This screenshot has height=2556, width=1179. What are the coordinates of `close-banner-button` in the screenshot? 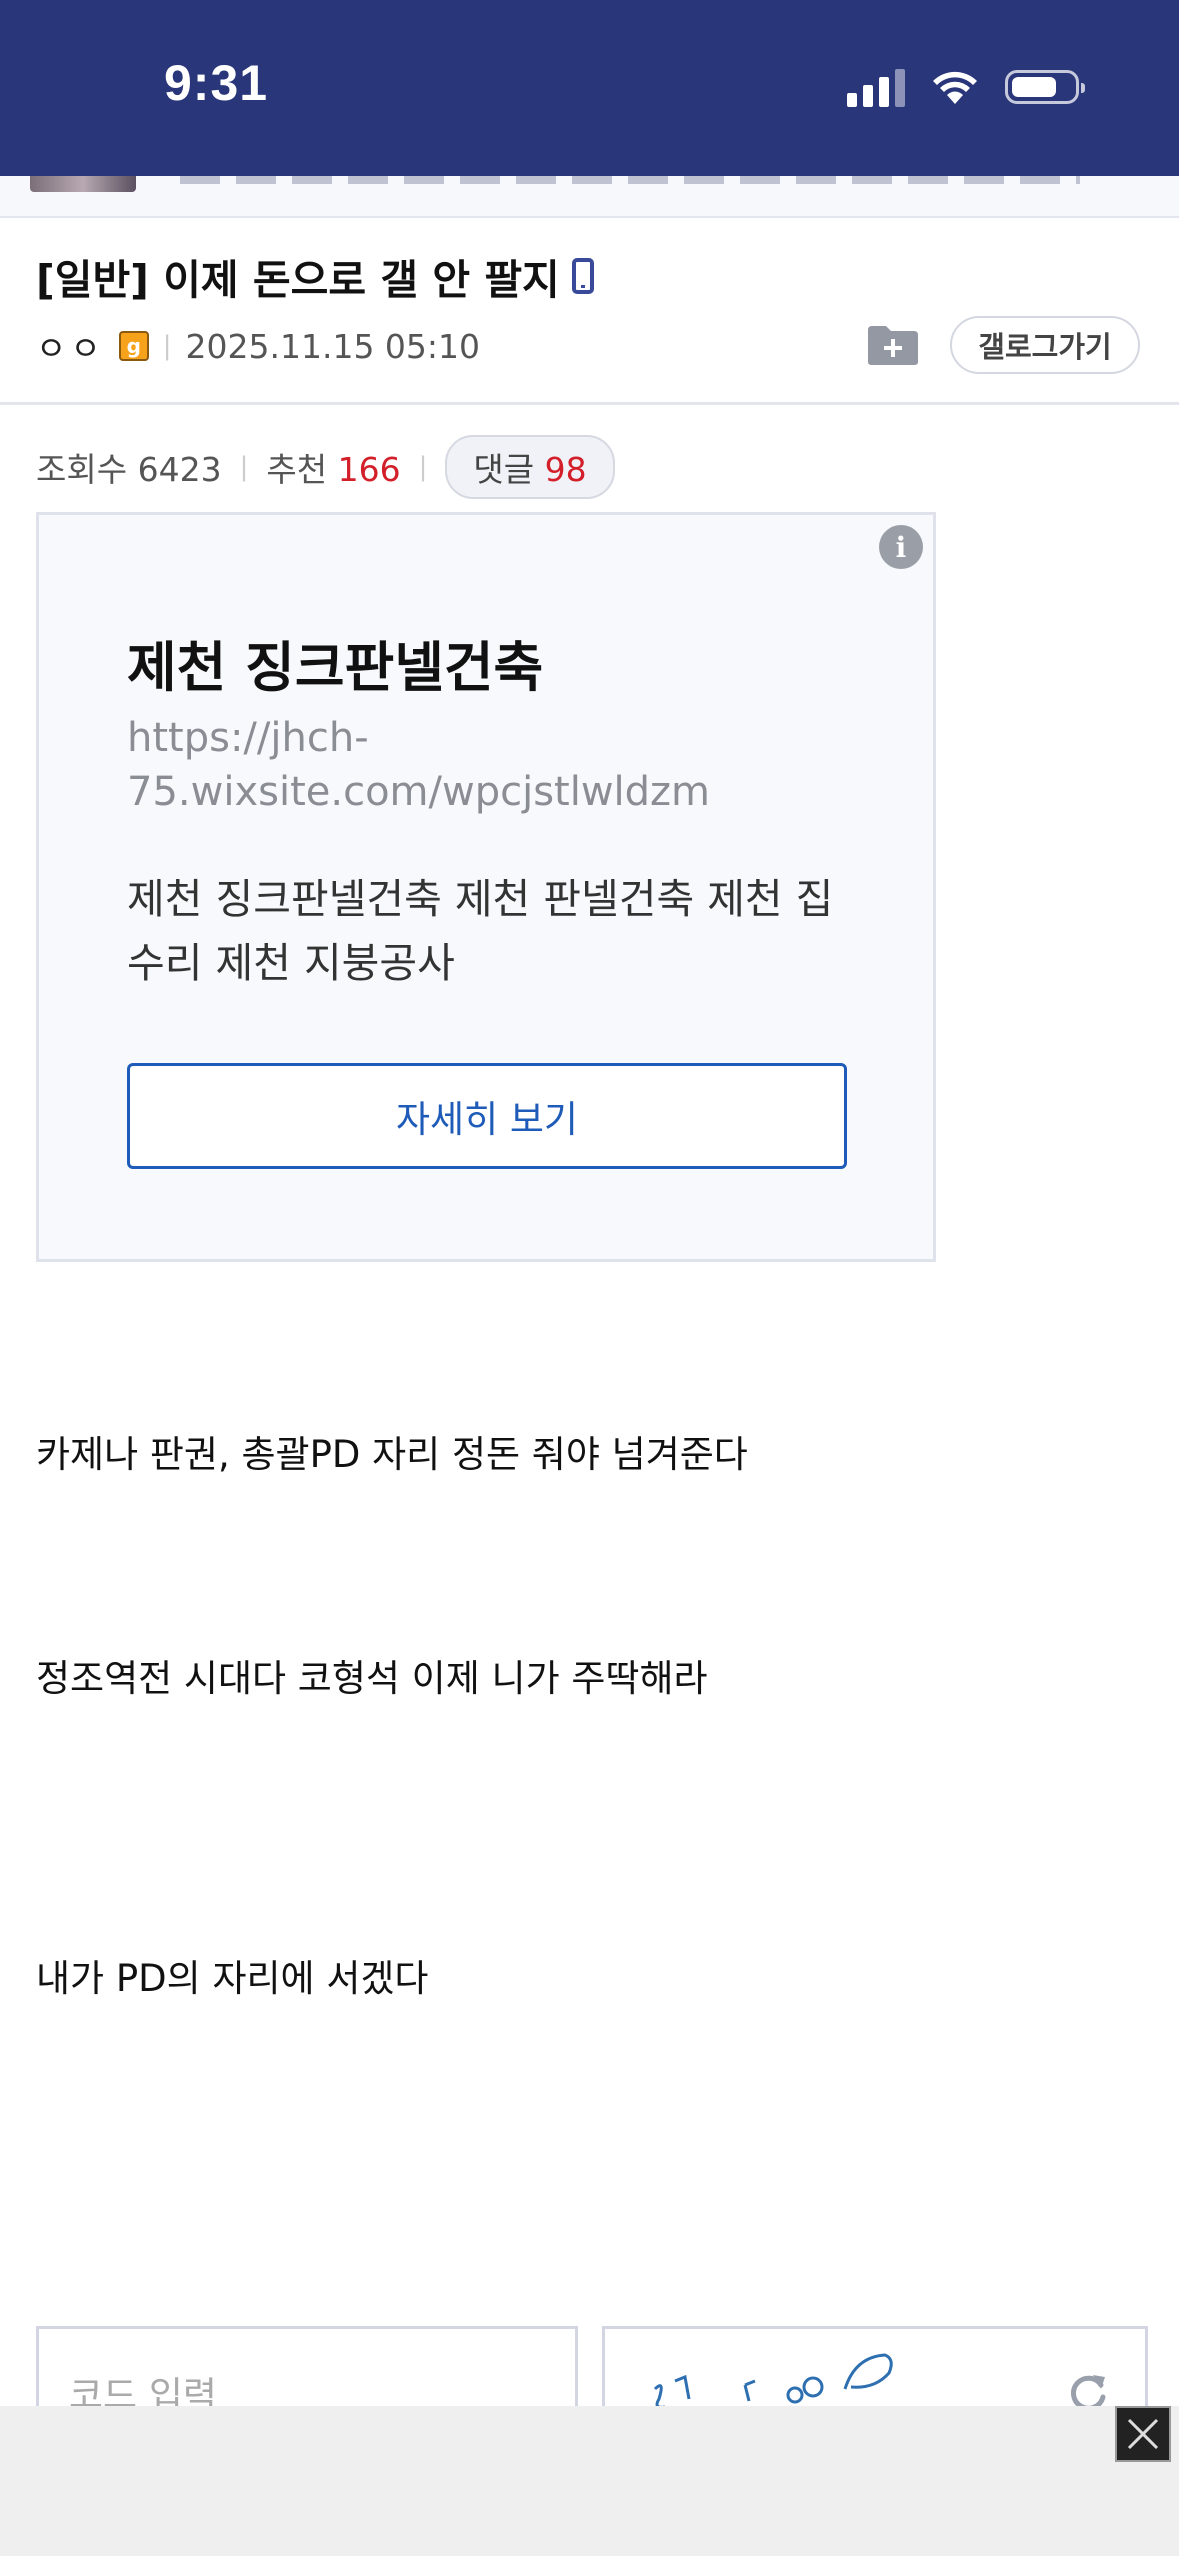 It's located at (1143, 2434).